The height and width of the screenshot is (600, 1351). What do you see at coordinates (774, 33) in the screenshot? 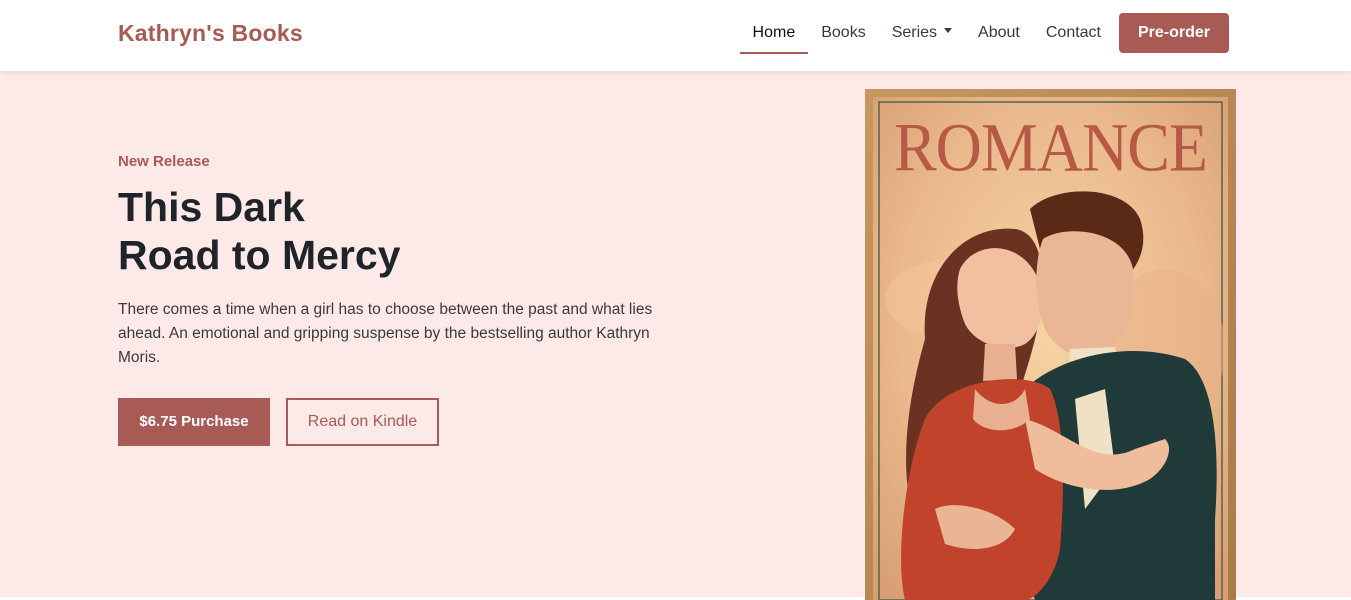
I see `nav-home: Home` at bounding box center [774, 33].